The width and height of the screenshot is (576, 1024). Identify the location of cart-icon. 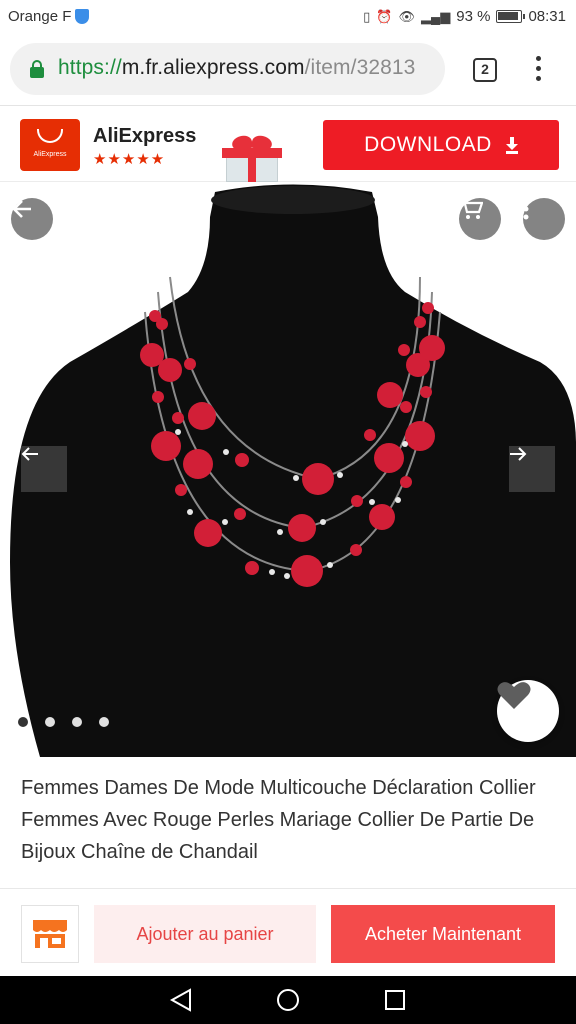
(471, 208).